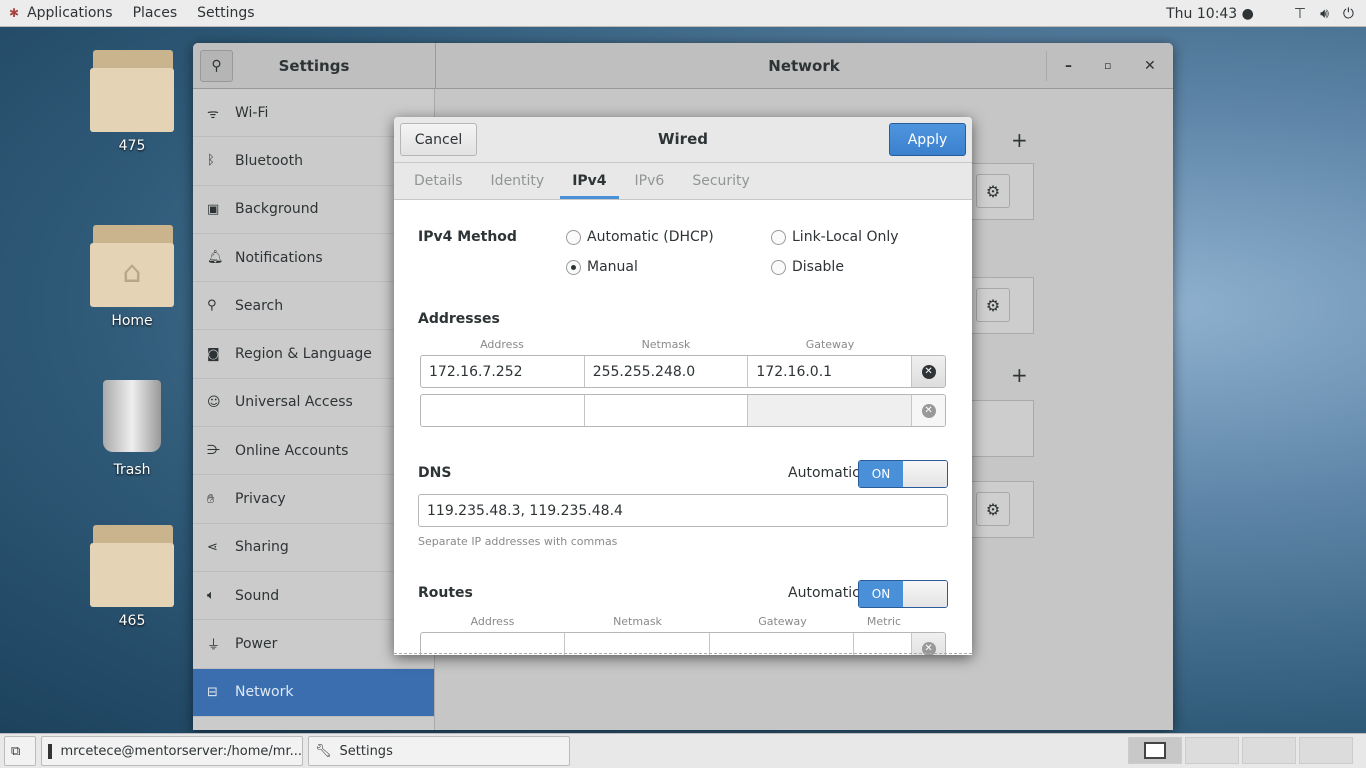 Image resolution: width=1366 pixels, height=768 pixels. What do you see at coordinates (155, 13) in the screenshot?
I see `places-menu: Places` at bounding box center [155, 13].